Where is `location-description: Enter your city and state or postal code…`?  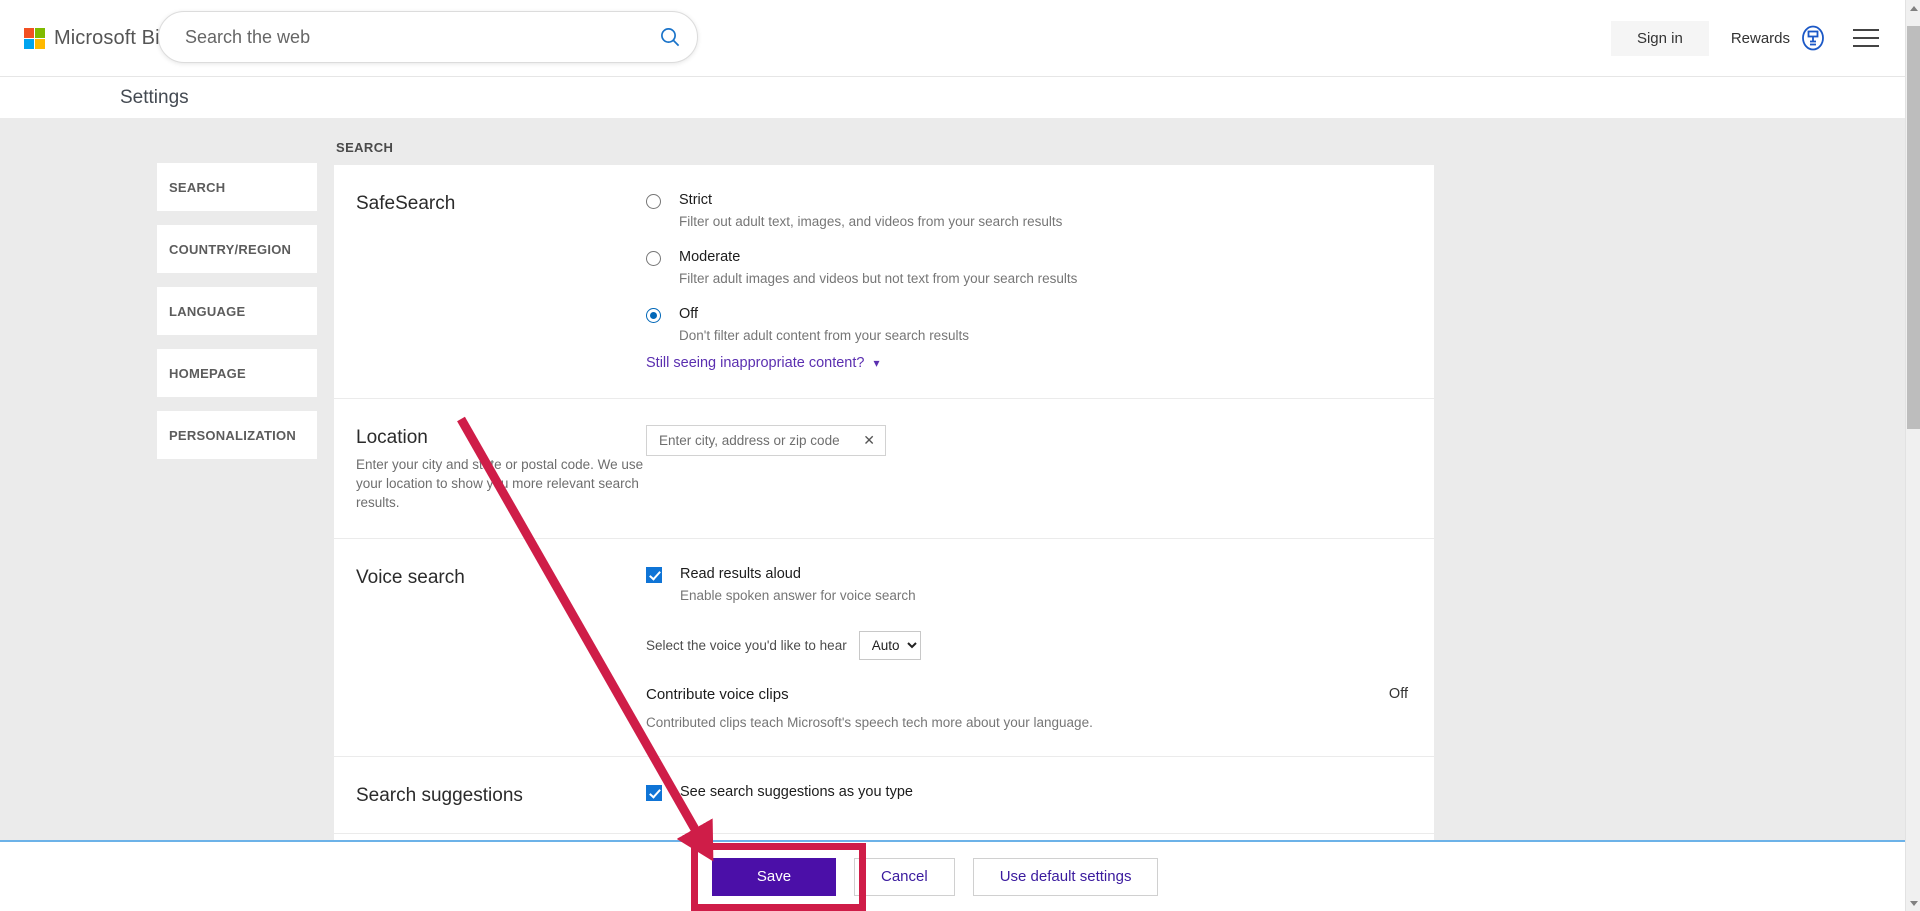 location-description: Enter your city and state or postal code… is located at coordinates (500, 483).